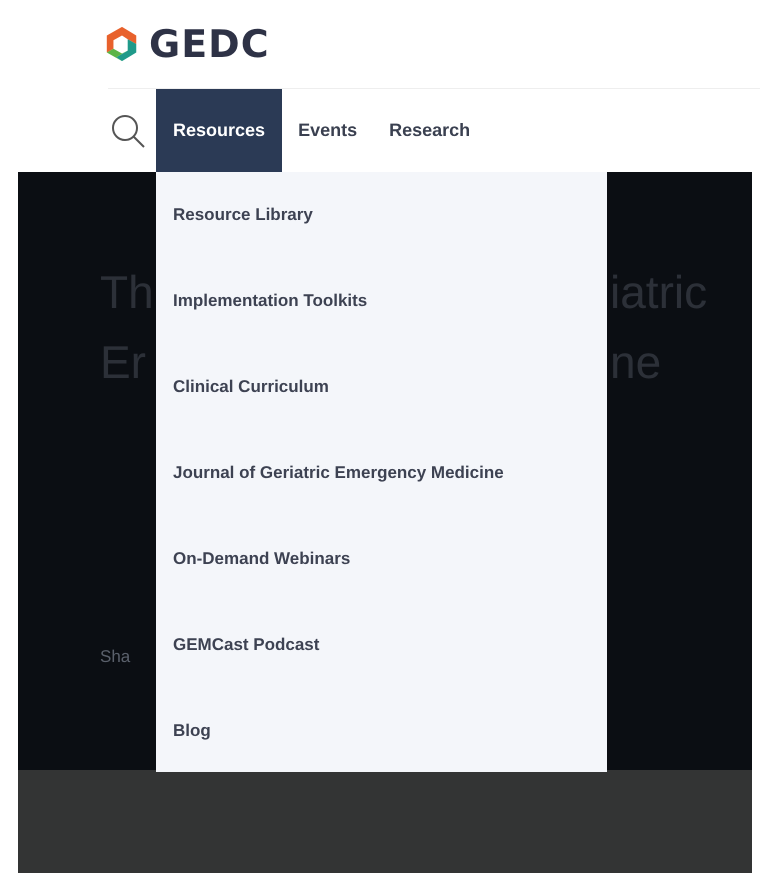 This screenshot has height=873, width=760. What do you see at coordinates (429, 130) in the screenshot?
I see `nav-tab: Research` at bounding box center [429, 130].